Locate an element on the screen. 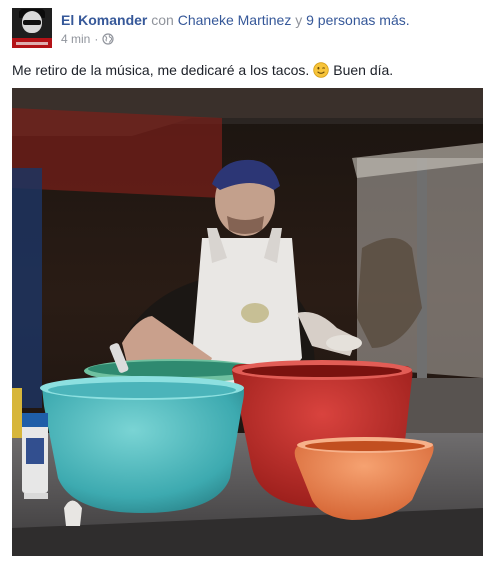 This screenshot has height=566, width=495. avatar-logo-lettering is located at coordinates (32, 43).